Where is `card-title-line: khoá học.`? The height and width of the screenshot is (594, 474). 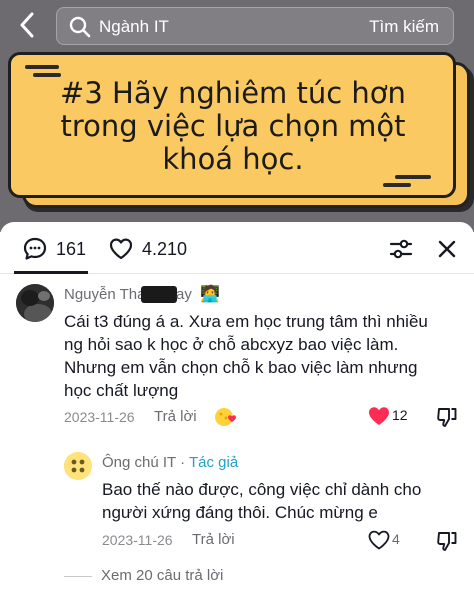 card-title-line: khoá học. is located at coordinates (233, 159).